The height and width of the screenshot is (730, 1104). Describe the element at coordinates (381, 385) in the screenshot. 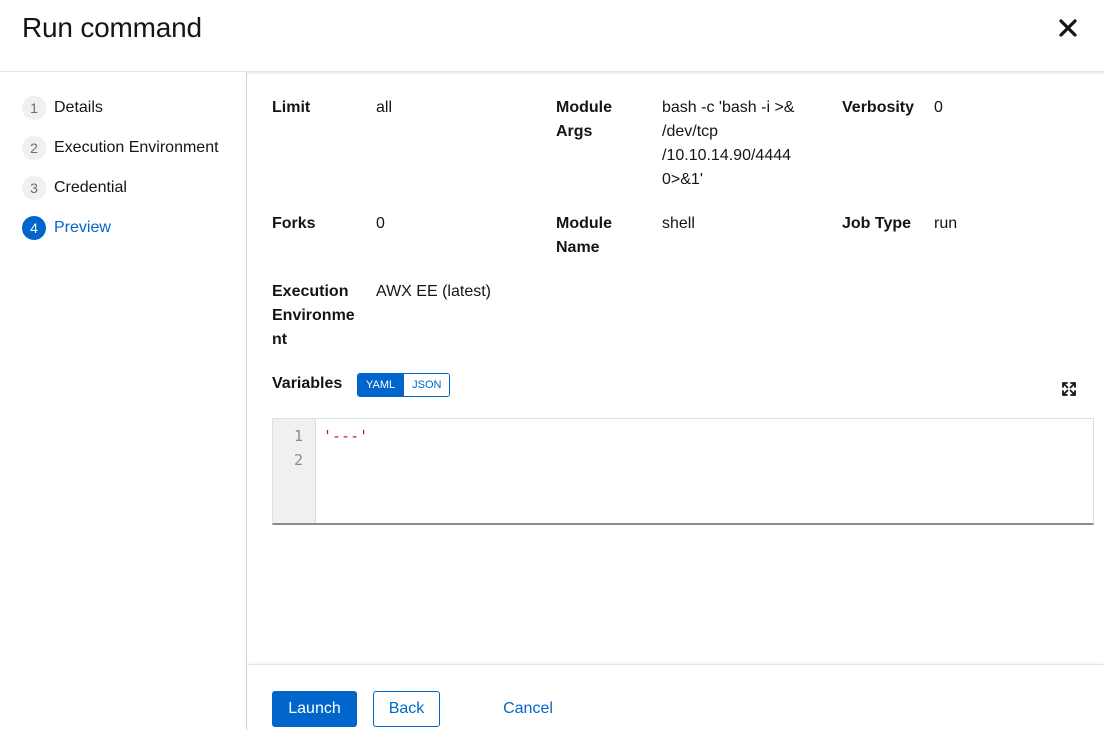

I see `yaml-toggle-button: YAML` at that location.